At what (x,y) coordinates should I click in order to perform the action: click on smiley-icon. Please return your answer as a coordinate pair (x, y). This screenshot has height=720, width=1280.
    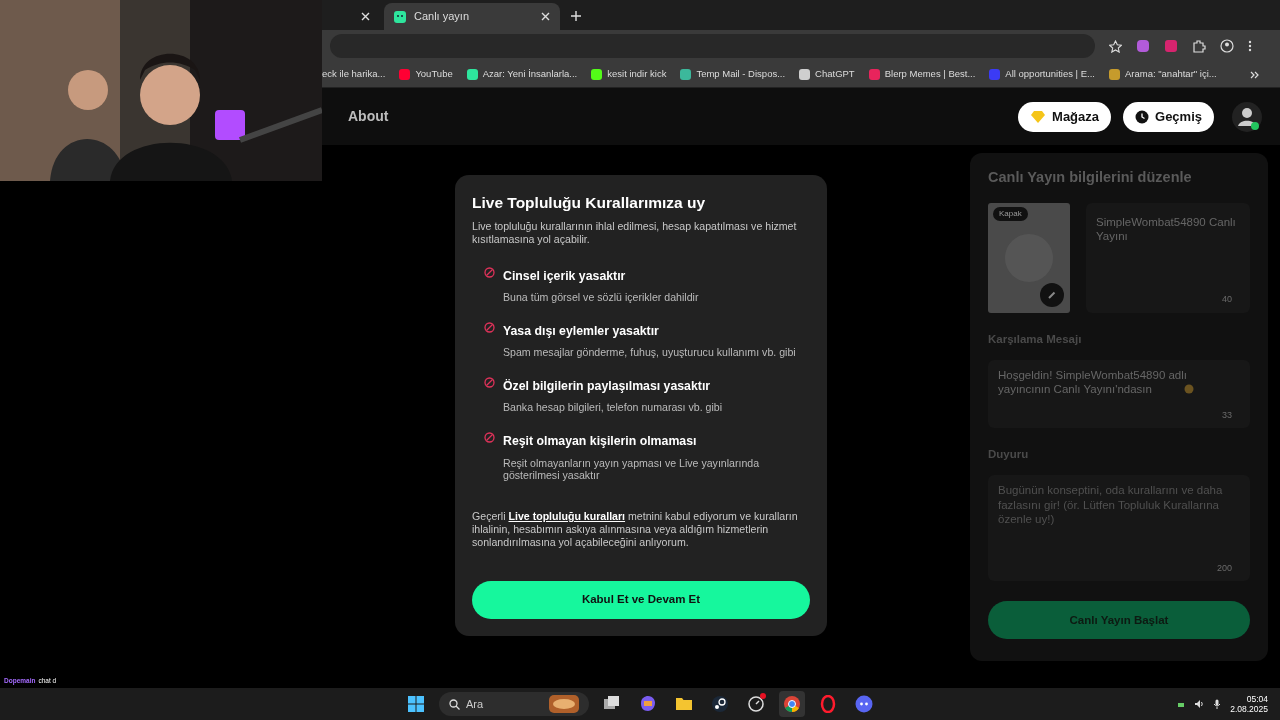
    Looking at the image, I should click on (400, 16).